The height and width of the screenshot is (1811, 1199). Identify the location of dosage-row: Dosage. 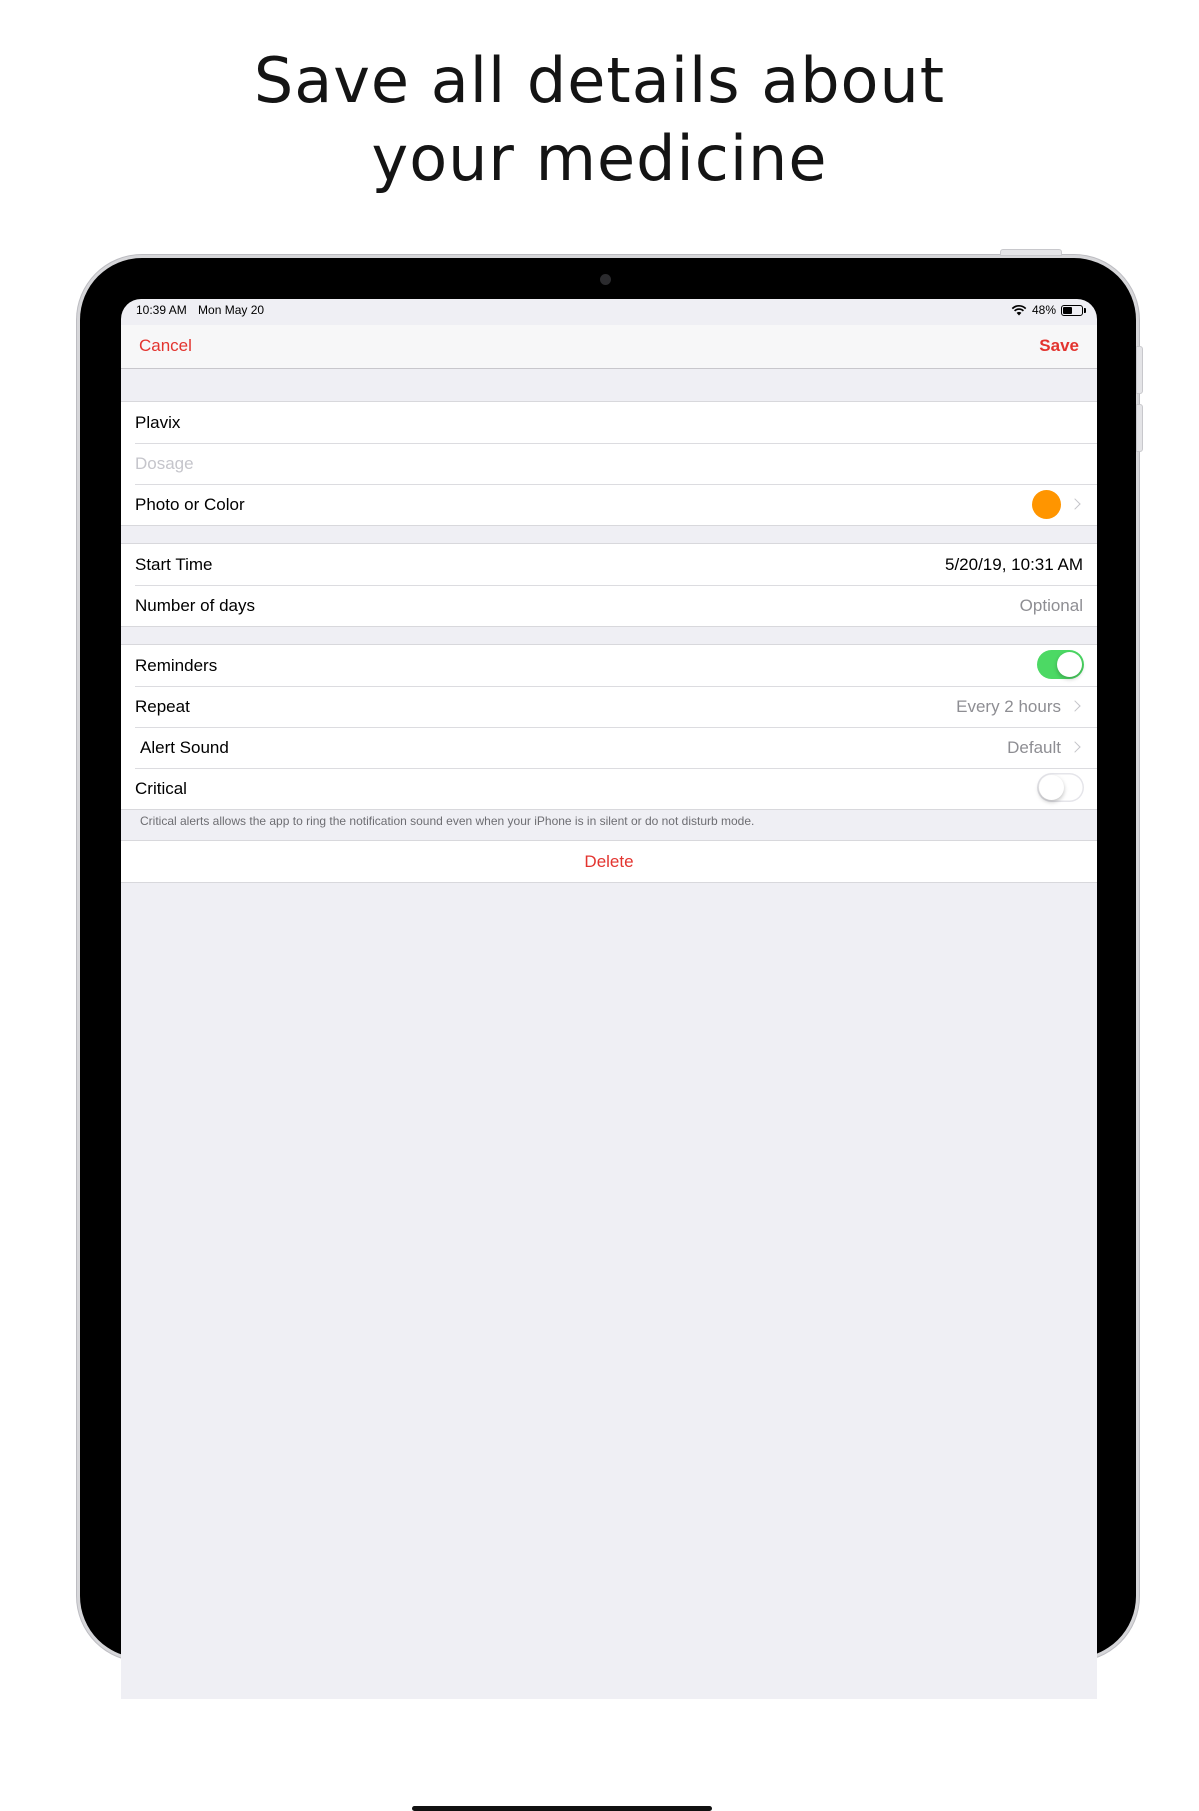
(609, 463).